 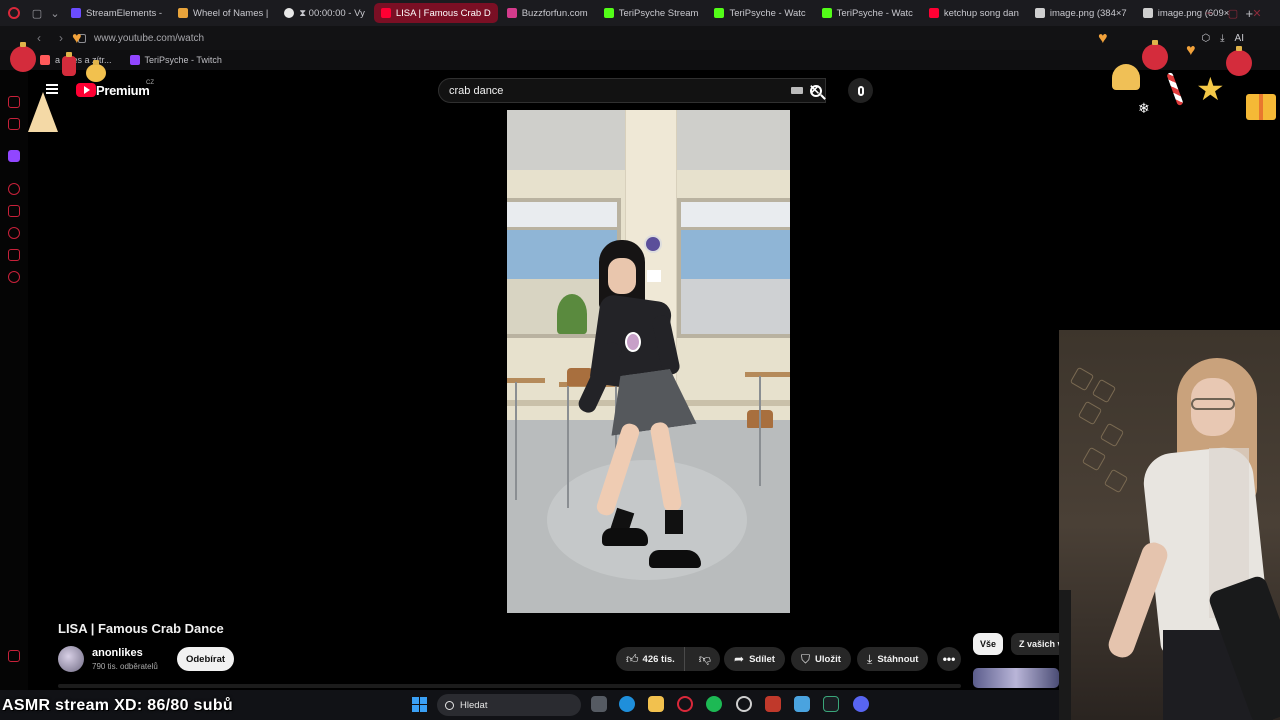 What do you see at coordinates (627, 704) in the screenshot?
I see `edge-icon` at bounding box center [627, 704].